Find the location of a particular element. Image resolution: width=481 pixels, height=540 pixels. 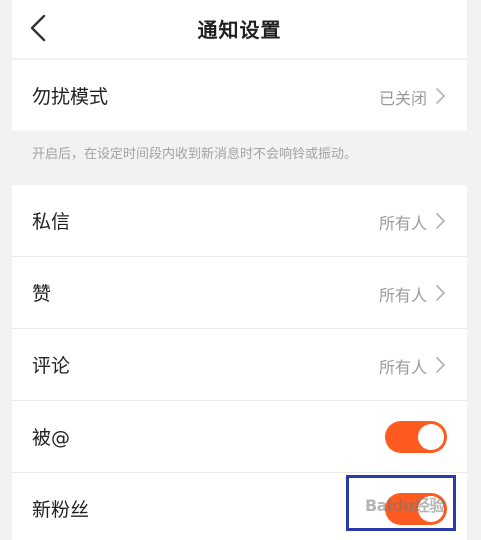

dnd-mode-label: 勿扰模式 is located at coordinates (70, 97).